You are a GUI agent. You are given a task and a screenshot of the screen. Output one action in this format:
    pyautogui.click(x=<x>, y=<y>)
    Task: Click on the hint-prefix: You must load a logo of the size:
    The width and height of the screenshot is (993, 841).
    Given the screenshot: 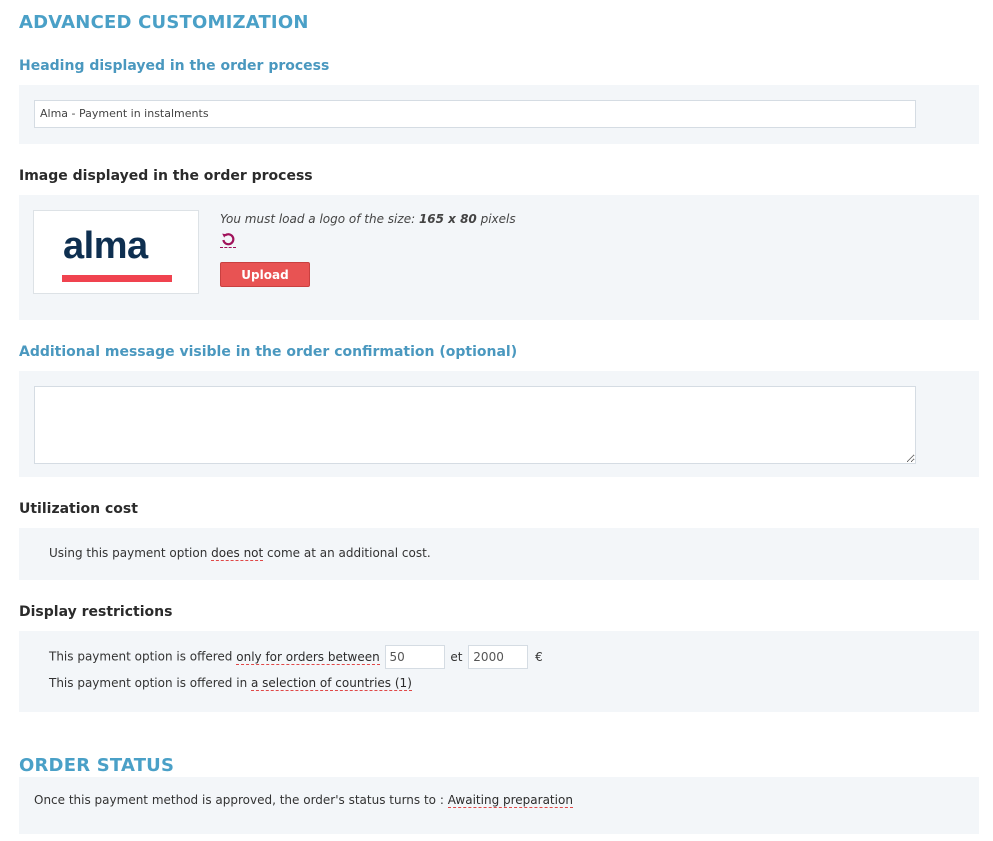 What is the action you would take?
    pyautogui.click(x=319, y=219)
    